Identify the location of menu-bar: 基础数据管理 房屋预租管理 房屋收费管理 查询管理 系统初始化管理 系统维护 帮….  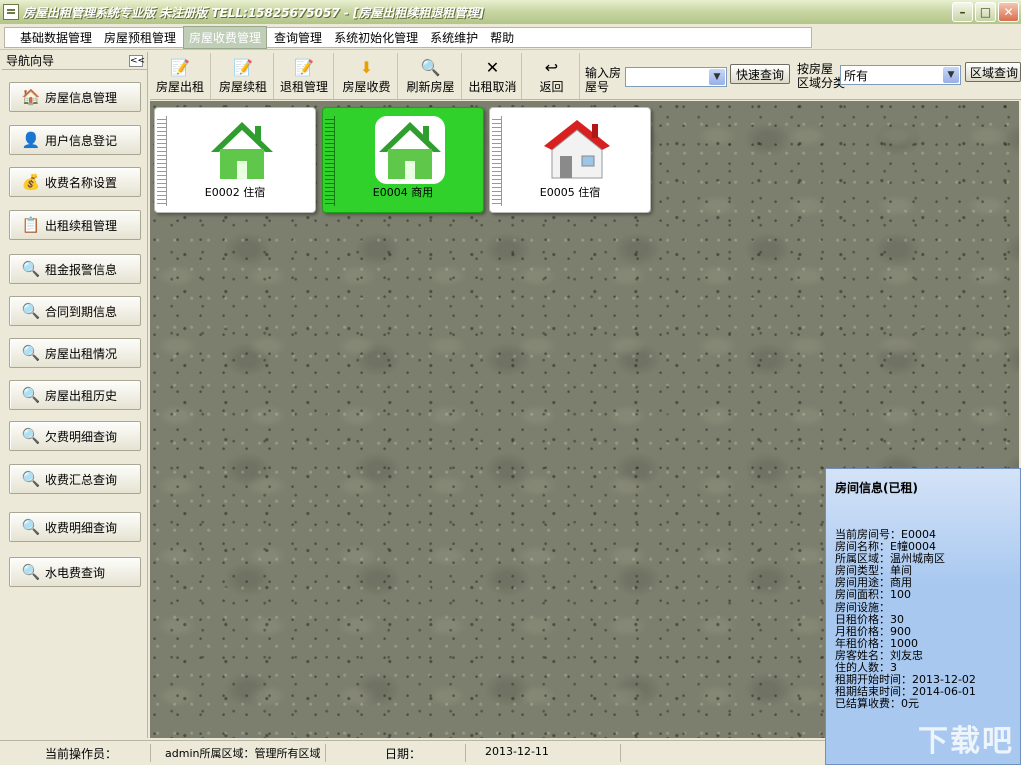
(510, 37).